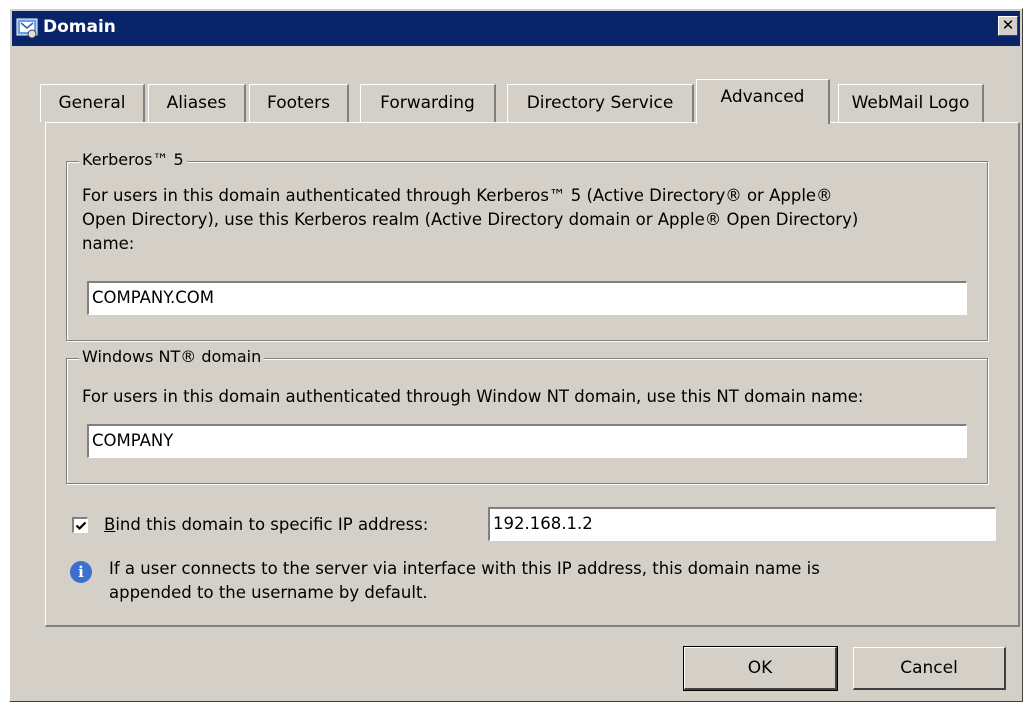 The width and height of the screenshot is (1027, 704). I want to click on tab-label: Aliases, so click(196, 103).